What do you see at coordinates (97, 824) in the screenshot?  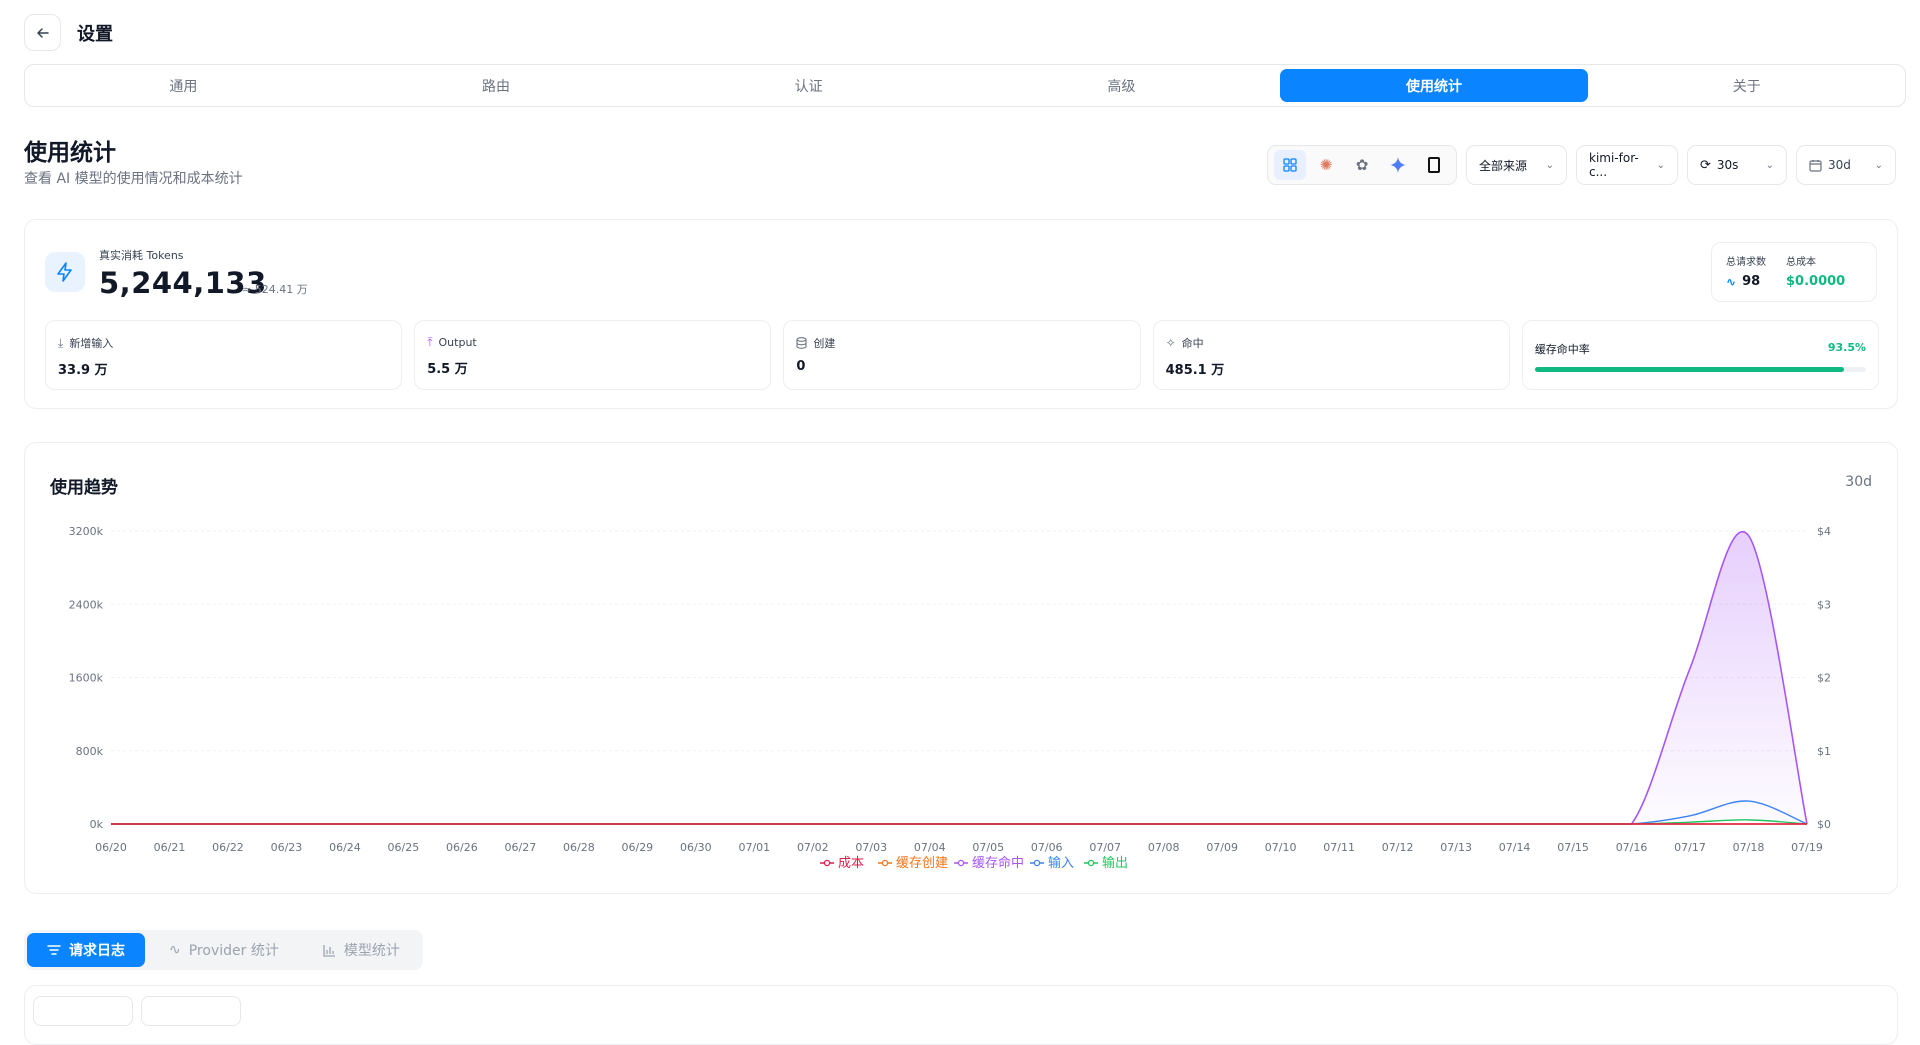 I see `y-left-tick-label: 0k` at bounding box center [97, 824].